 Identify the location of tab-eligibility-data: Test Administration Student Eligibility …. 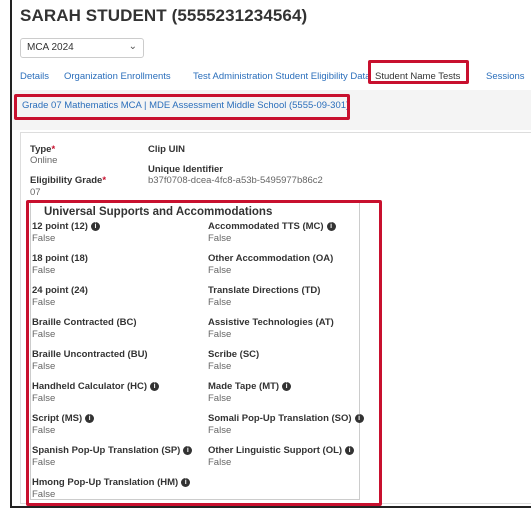
(281, 76).